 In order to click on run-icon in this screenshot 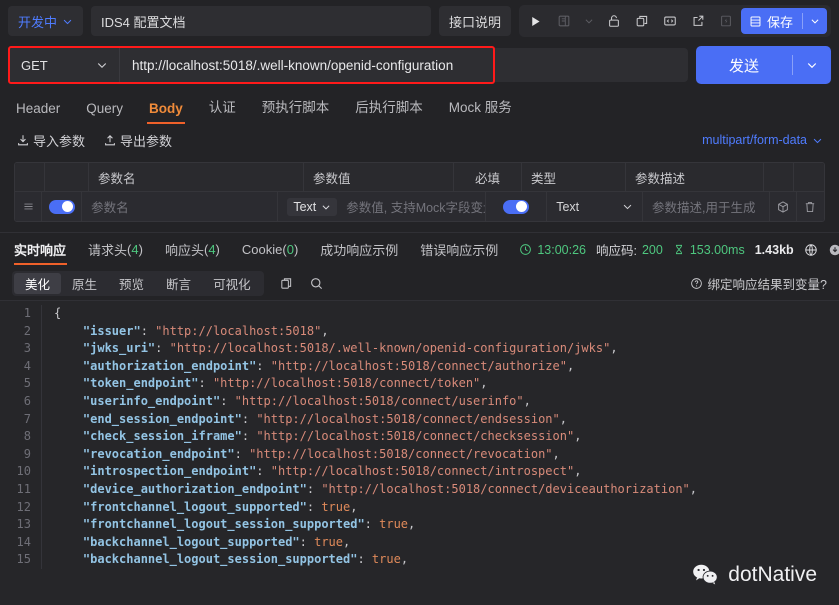, I will do `click(536, 21)`.